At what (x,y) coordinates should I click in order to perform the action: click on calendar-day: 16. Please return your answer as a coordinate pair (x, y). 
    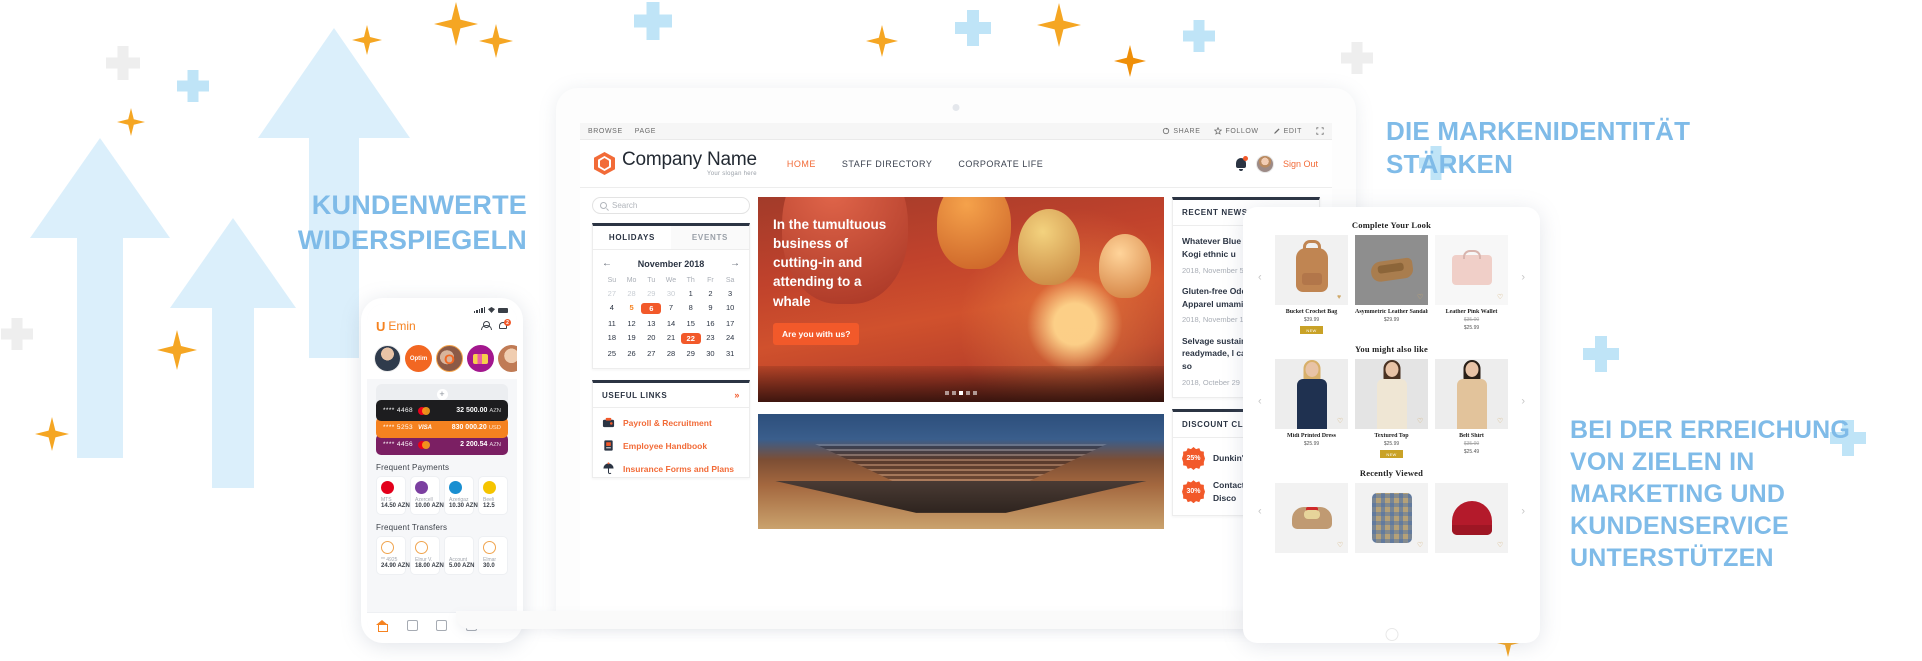
    Looking at the image, I should click on (711, 323).